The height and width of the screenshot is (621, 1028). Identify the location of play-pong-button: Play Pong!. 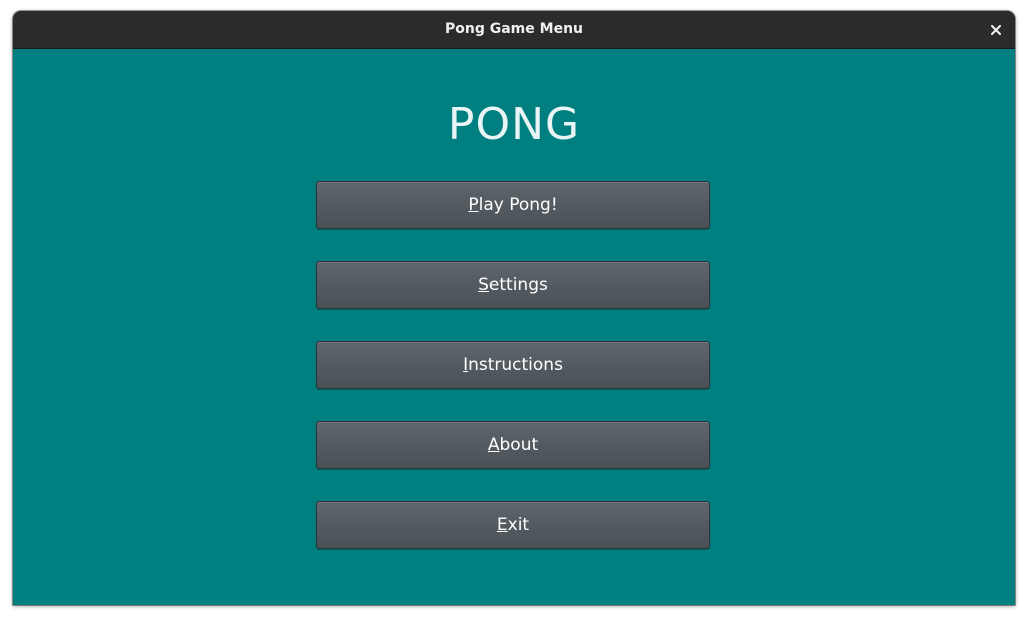
(513, 205).